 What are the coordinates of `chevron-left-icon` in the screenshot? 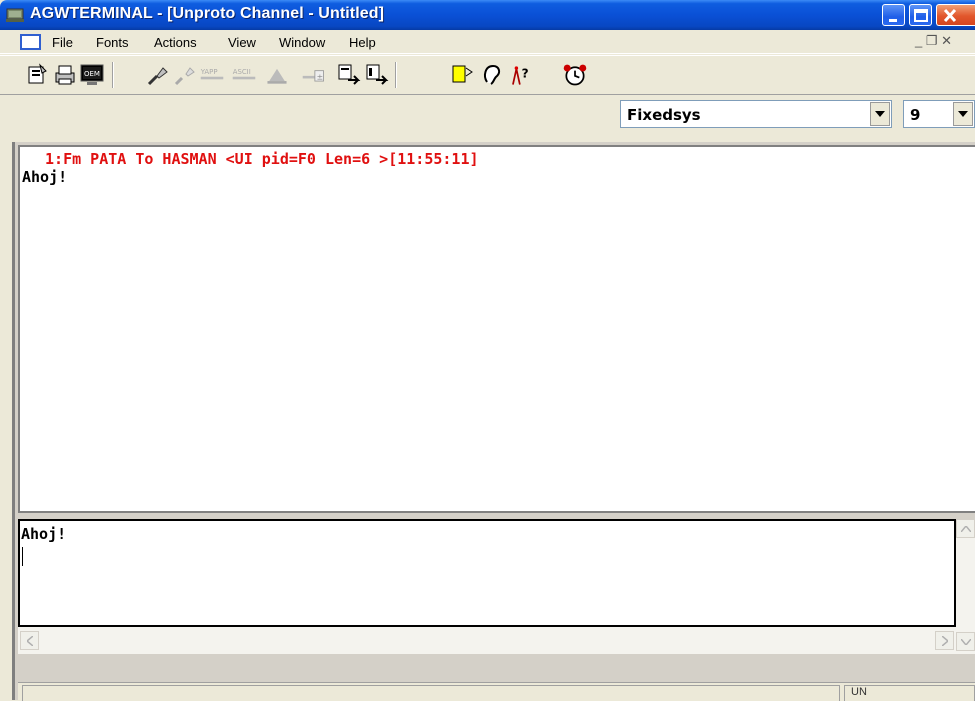 It's located at (29, 640).